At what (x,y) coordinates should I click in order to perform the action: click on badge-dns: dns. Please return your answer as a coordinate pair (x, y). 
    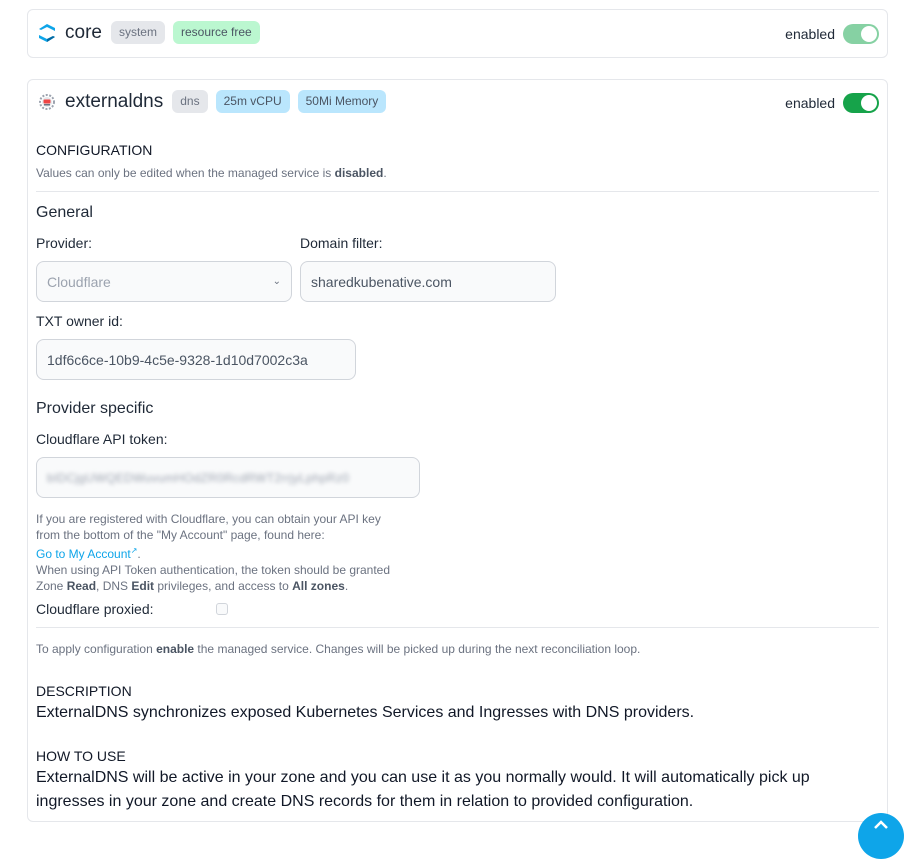
    Looking at the image, I should click on (190, 101).